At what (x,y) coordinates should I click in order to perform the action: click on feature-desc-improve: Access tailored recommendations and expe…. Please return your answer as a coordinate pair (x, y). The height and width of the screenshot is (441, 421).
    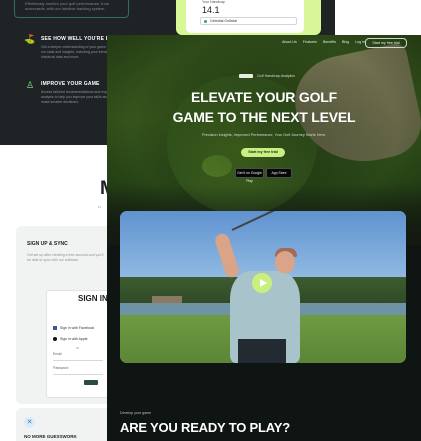
    Looking at the image, I should click on (76, 97).